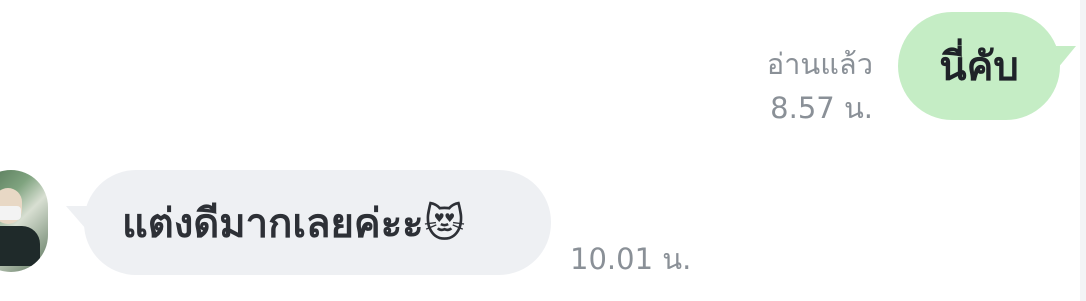 The height and width of the screenshot is (301, 1086). What do you see at coordinates (24, 221) in the screenshot?
I see `contact-avatar` at bounding box center [24, 221].